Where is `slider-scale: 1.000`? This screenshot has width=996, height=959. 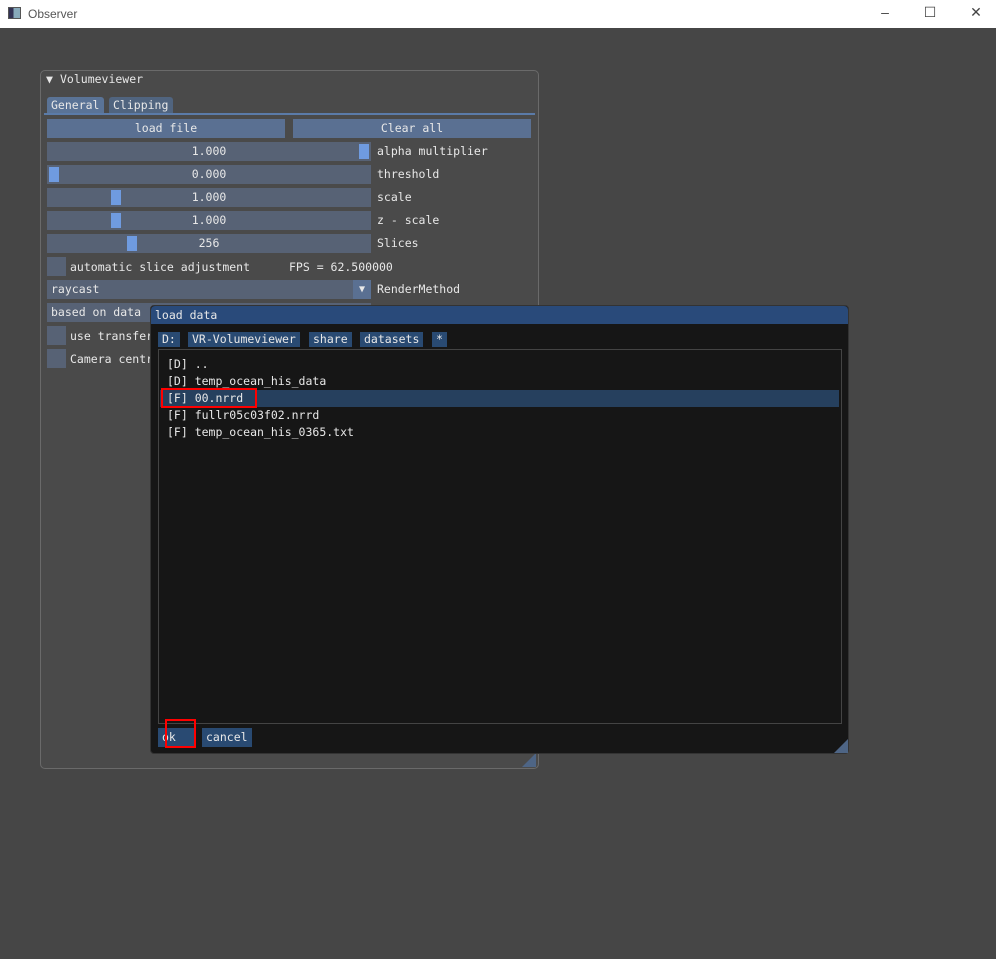 slider-scale: 1.000 is located at coordinates (209, 197).